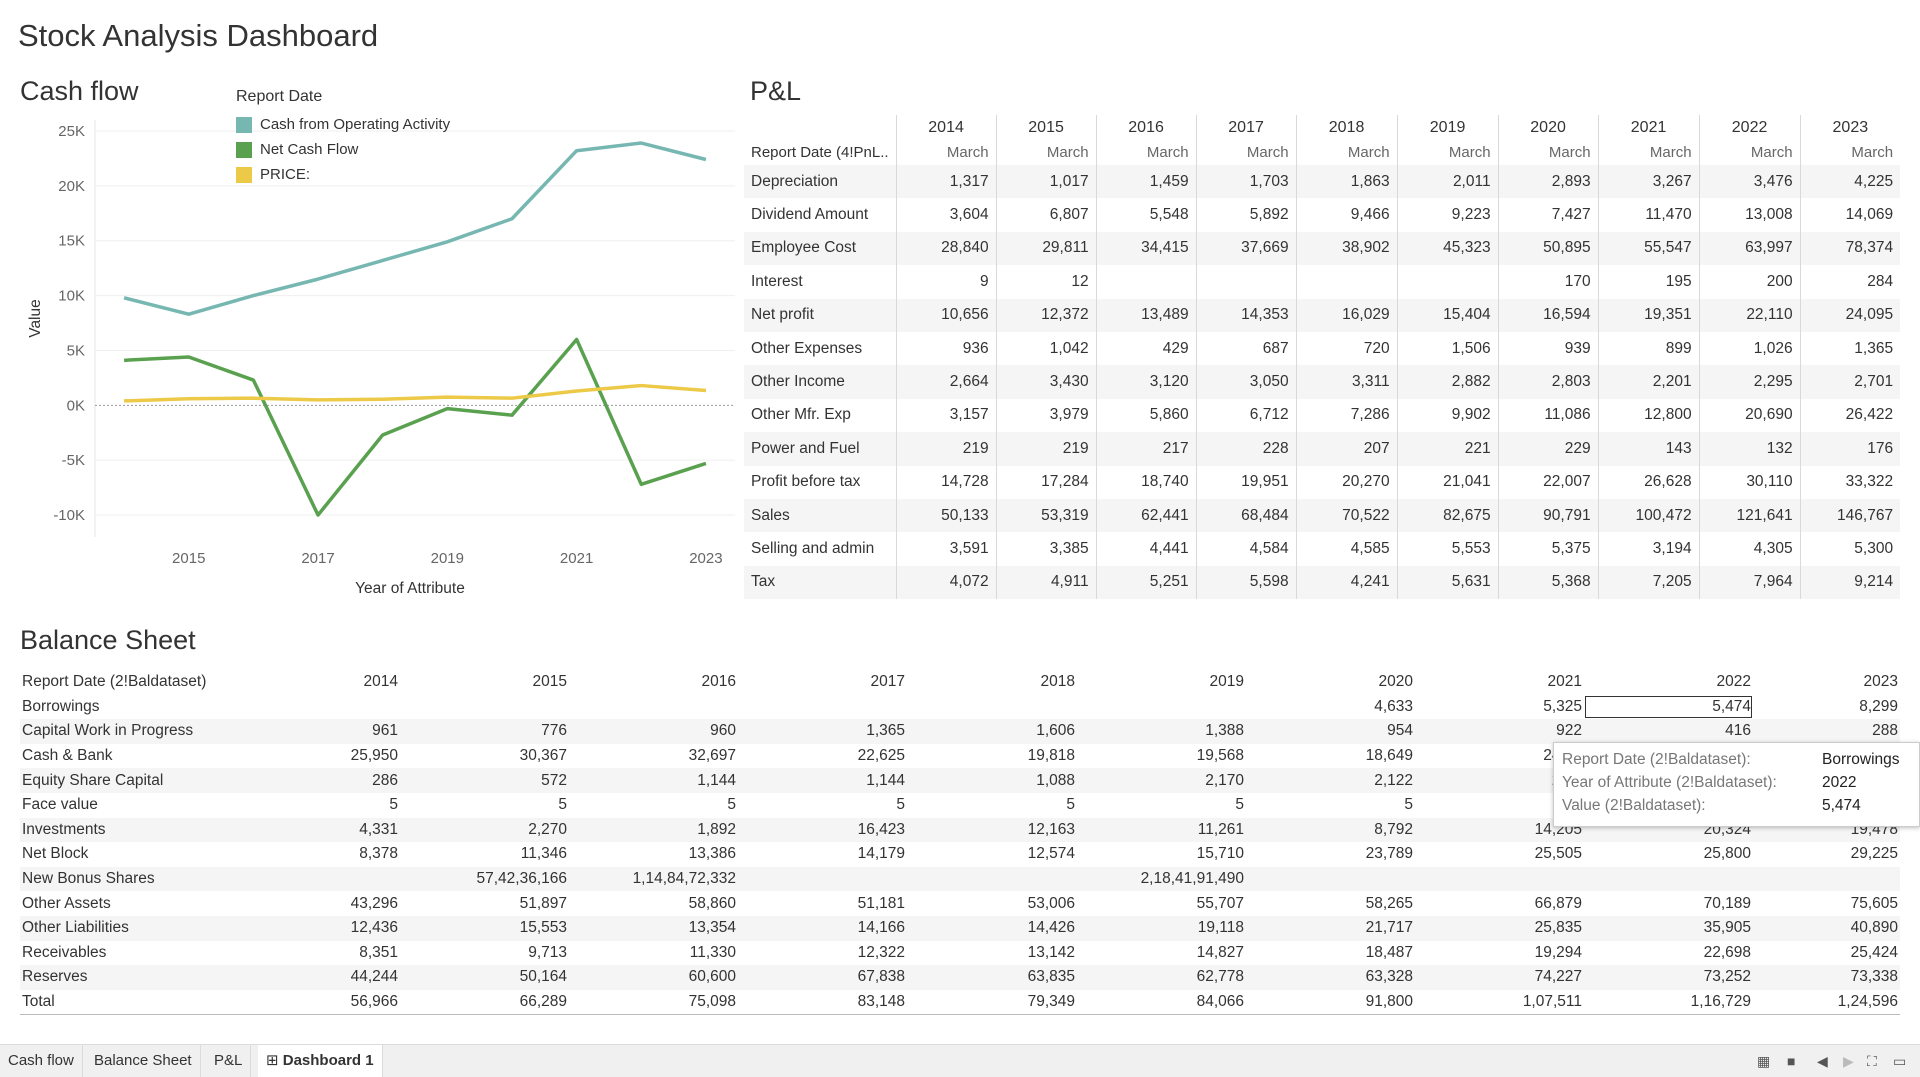 The image size is (1920, 1077). Describe the element at coordinates (653, 854) in the screenshot. I see `bs-cell: 13,386` at that location.